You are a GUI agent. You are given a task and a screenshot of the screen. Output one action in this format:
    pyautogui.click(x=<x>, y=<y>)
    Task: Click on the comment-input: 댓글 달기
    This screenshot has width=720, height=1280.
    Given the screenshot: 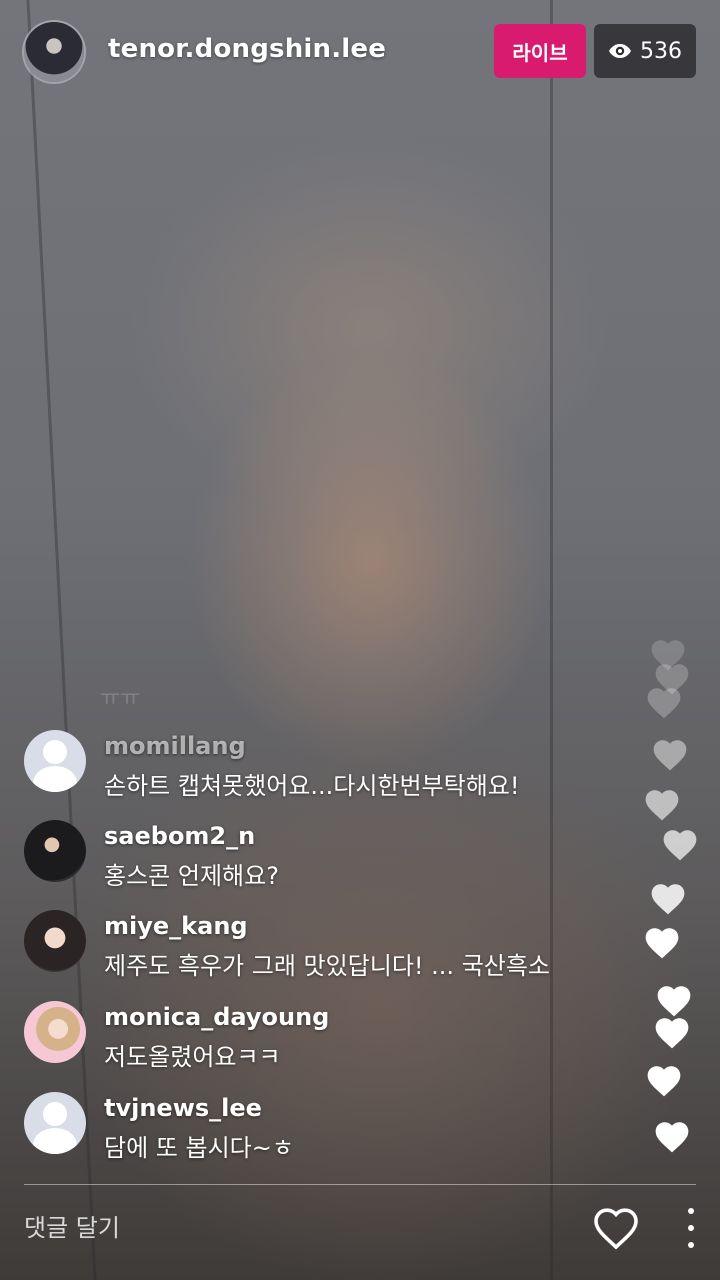 What is the action you would take?
    pyautogui.click(x=294, y=1228)
    